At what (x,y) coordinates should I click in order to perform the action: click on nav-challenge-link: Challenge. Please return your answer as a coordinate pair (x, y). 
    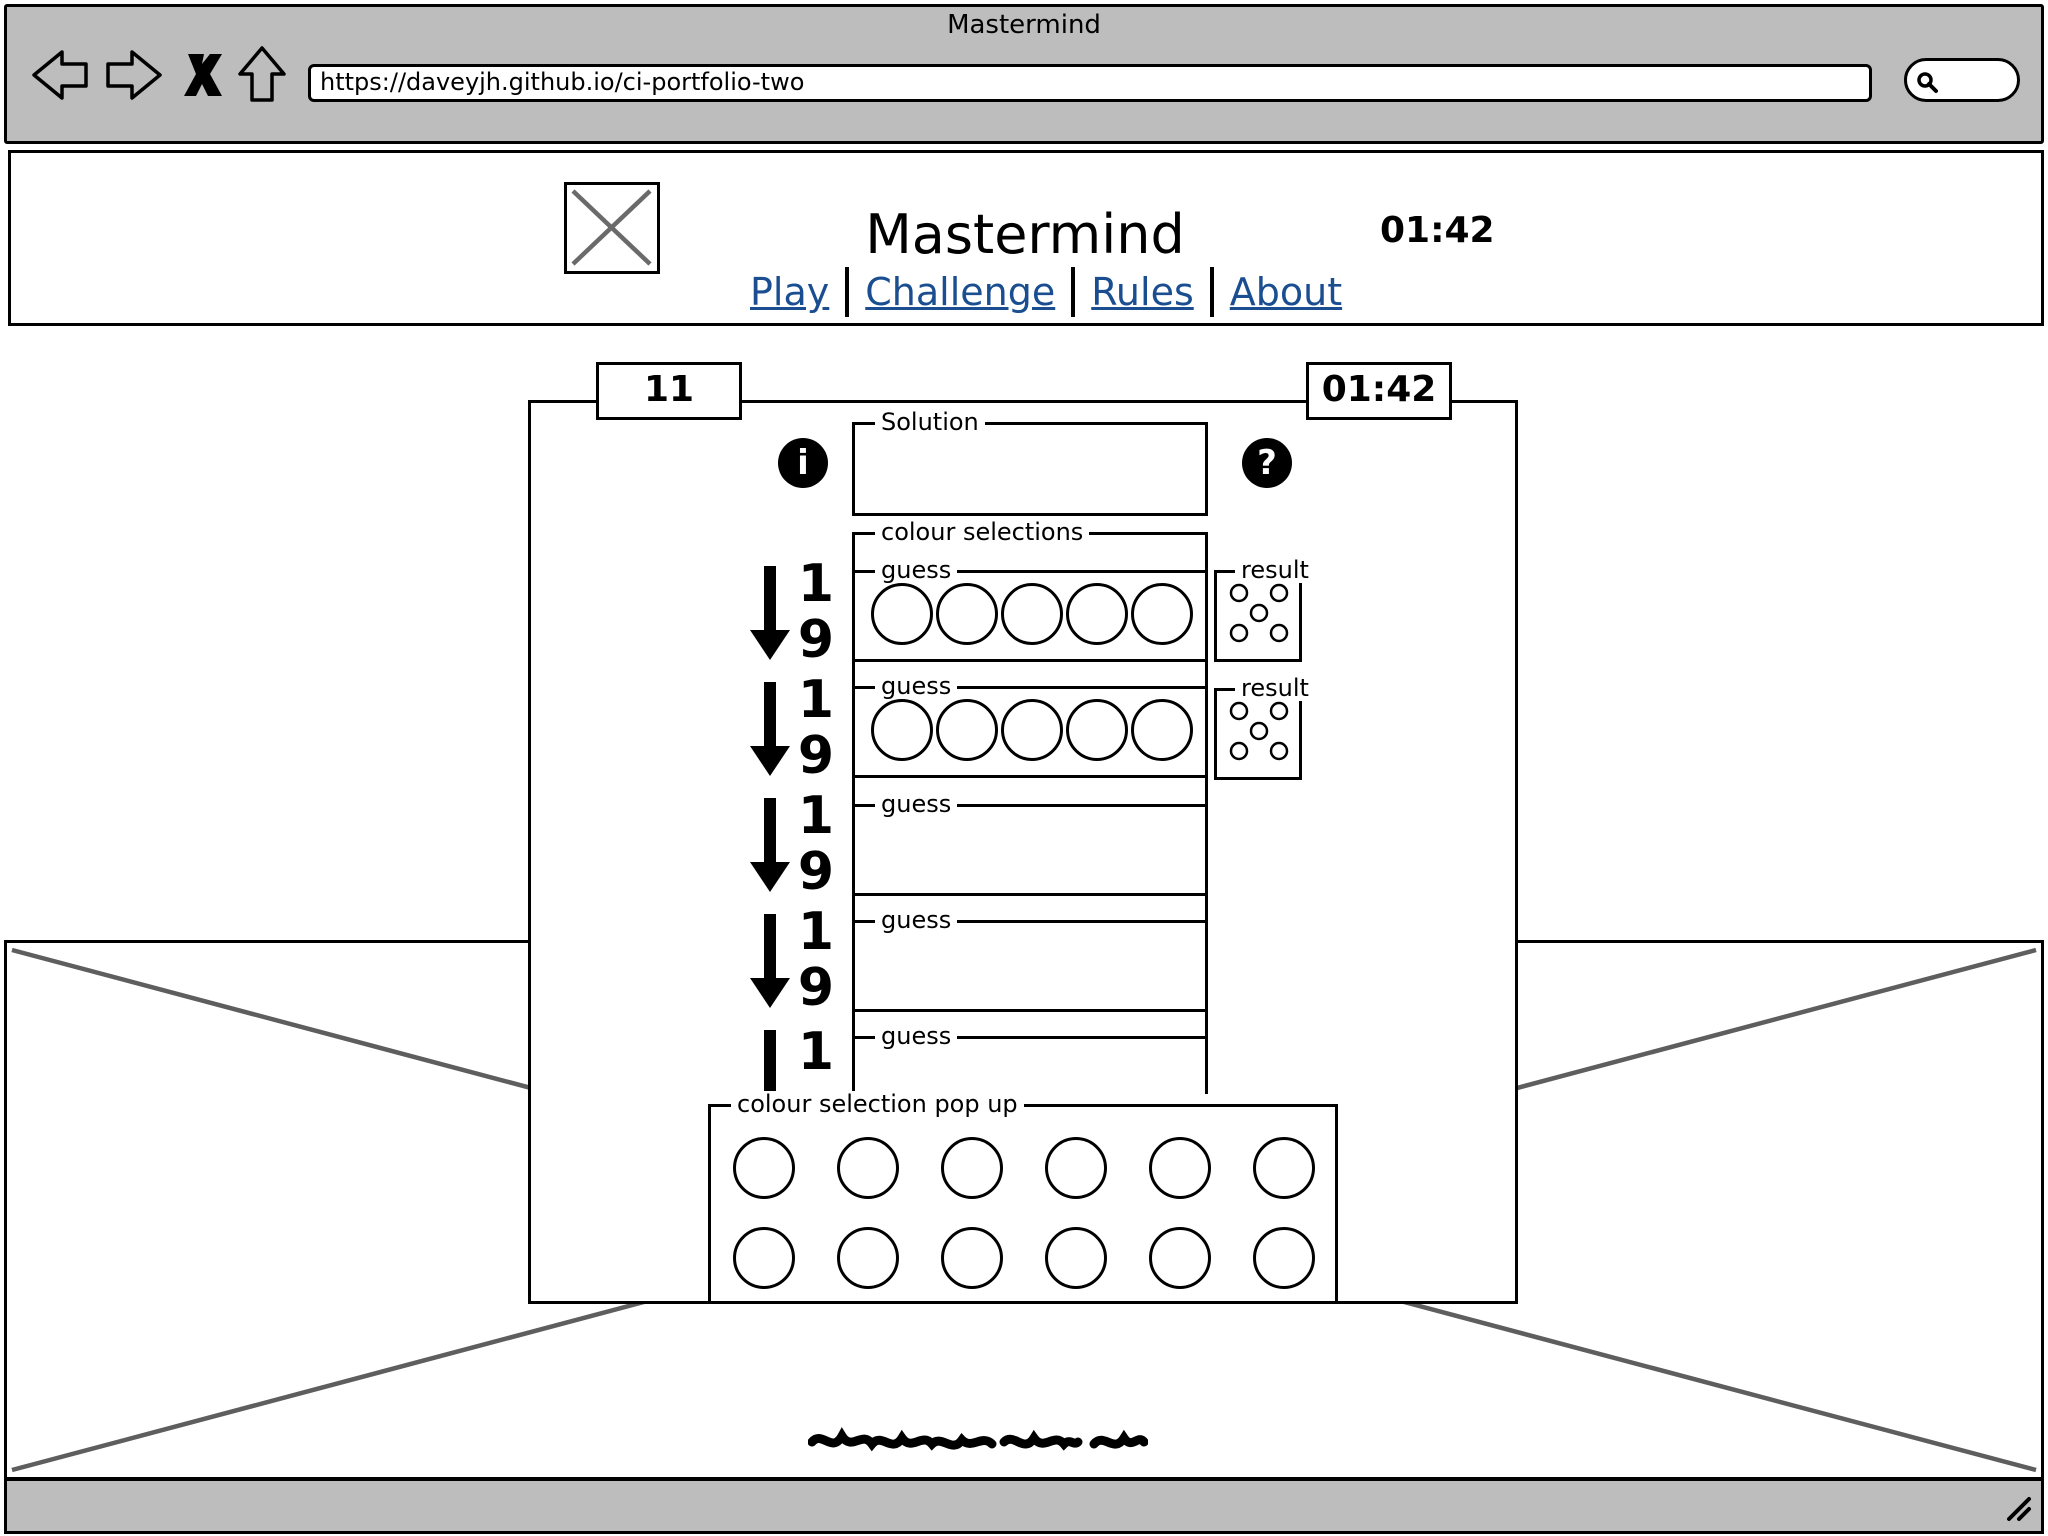
    Looking at the image, I should click on (960, 292).